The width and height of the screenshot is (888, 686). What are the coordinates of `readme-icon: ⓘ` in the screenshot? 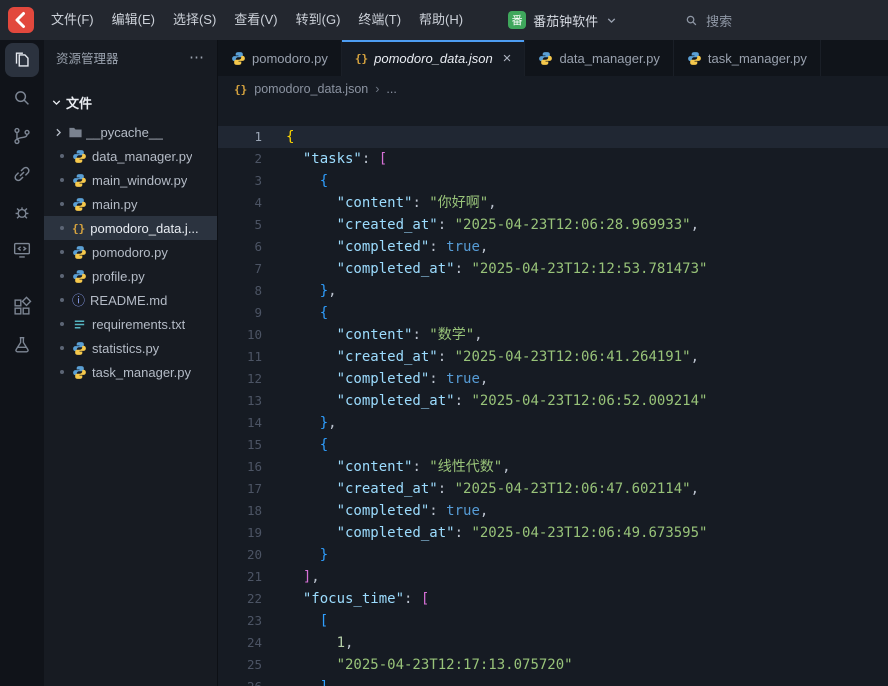 It's located at (79, 300).